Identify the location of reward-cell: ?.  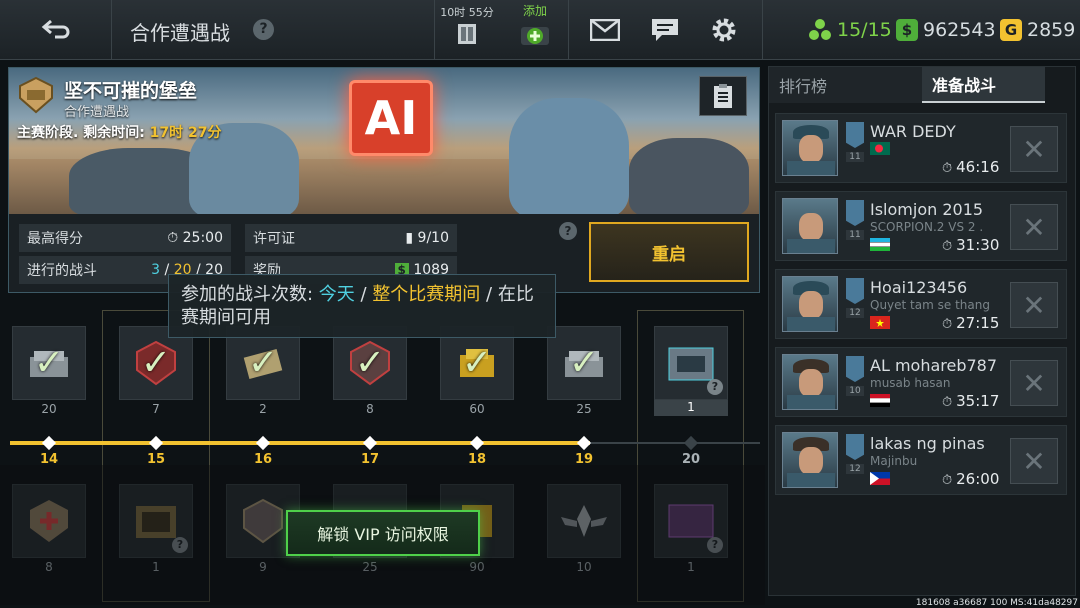
(691, 363).